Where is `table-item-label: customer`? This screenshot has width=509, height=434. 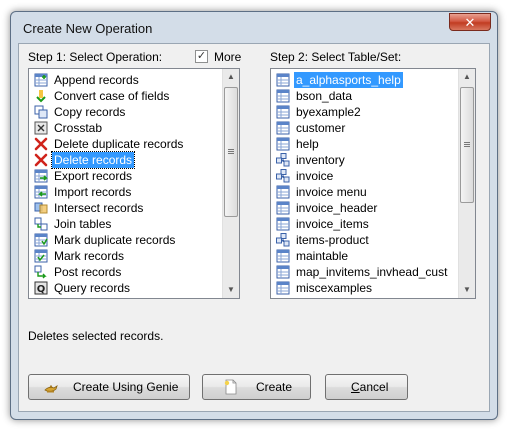 table-item-label: customer is located at coordinates (321, 128).